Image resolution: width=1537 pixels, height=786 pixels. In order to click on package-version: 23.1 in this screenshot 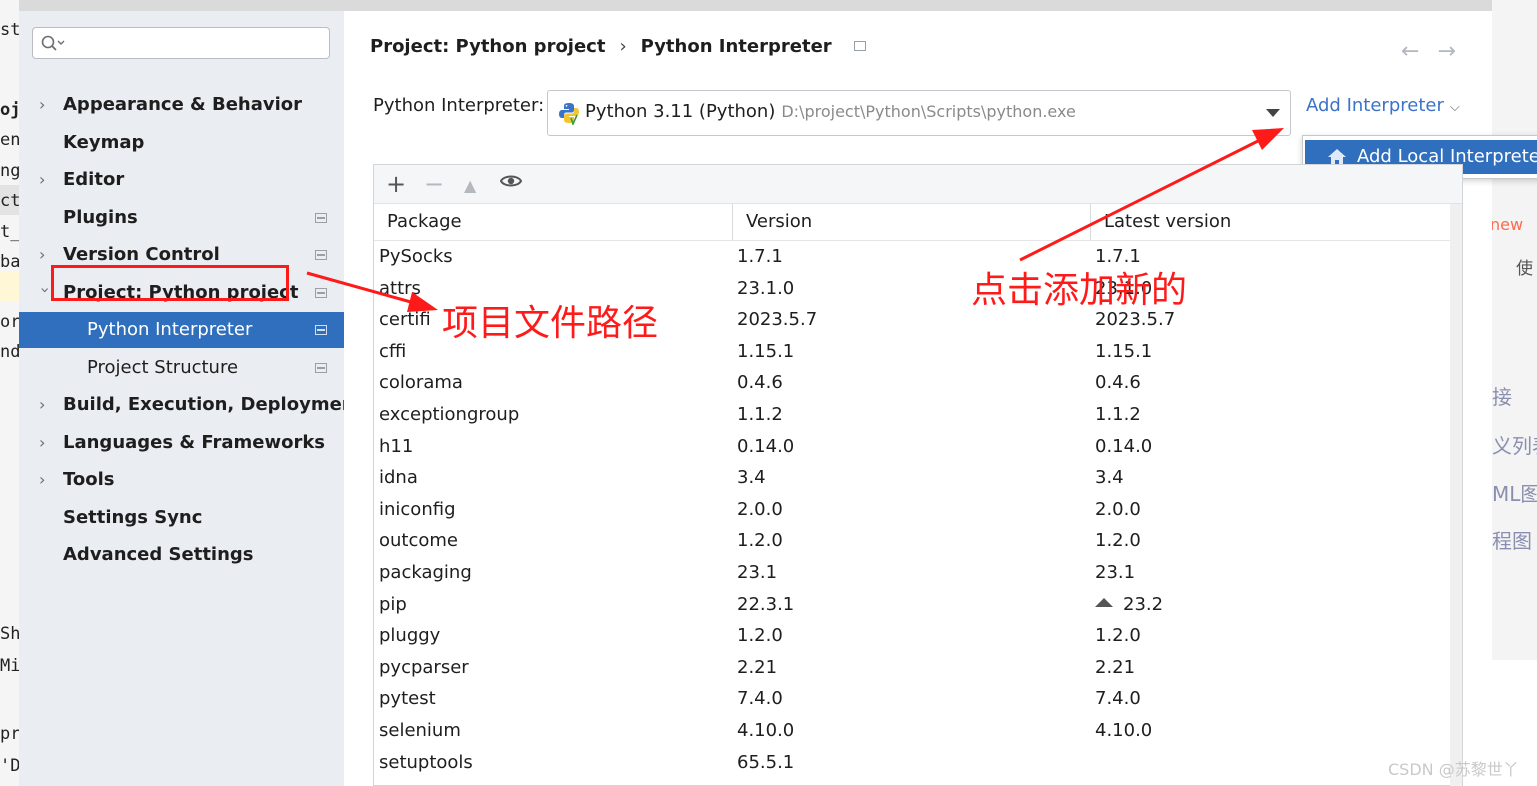, I will do `click(757, 572)`.